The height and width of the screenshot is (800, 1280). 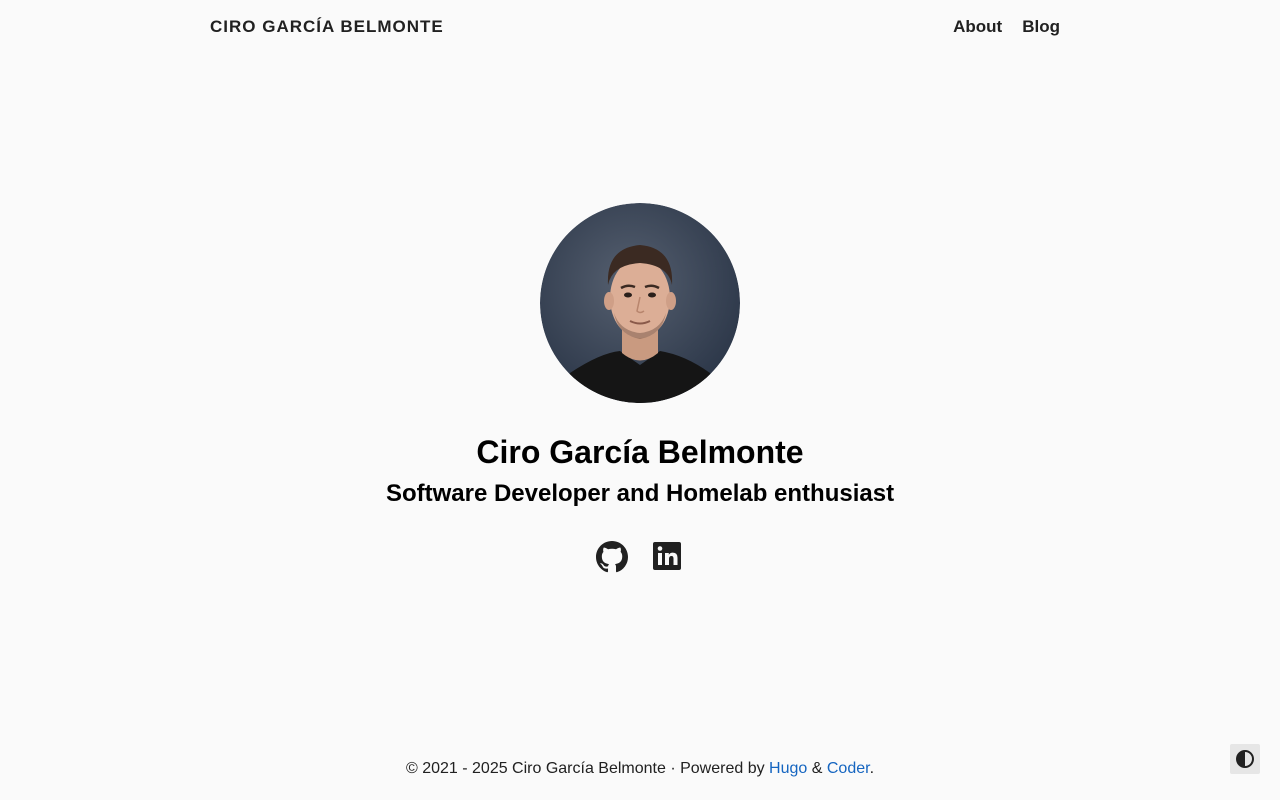 I want to click on linkedin-link, so click(x=668, y=557).